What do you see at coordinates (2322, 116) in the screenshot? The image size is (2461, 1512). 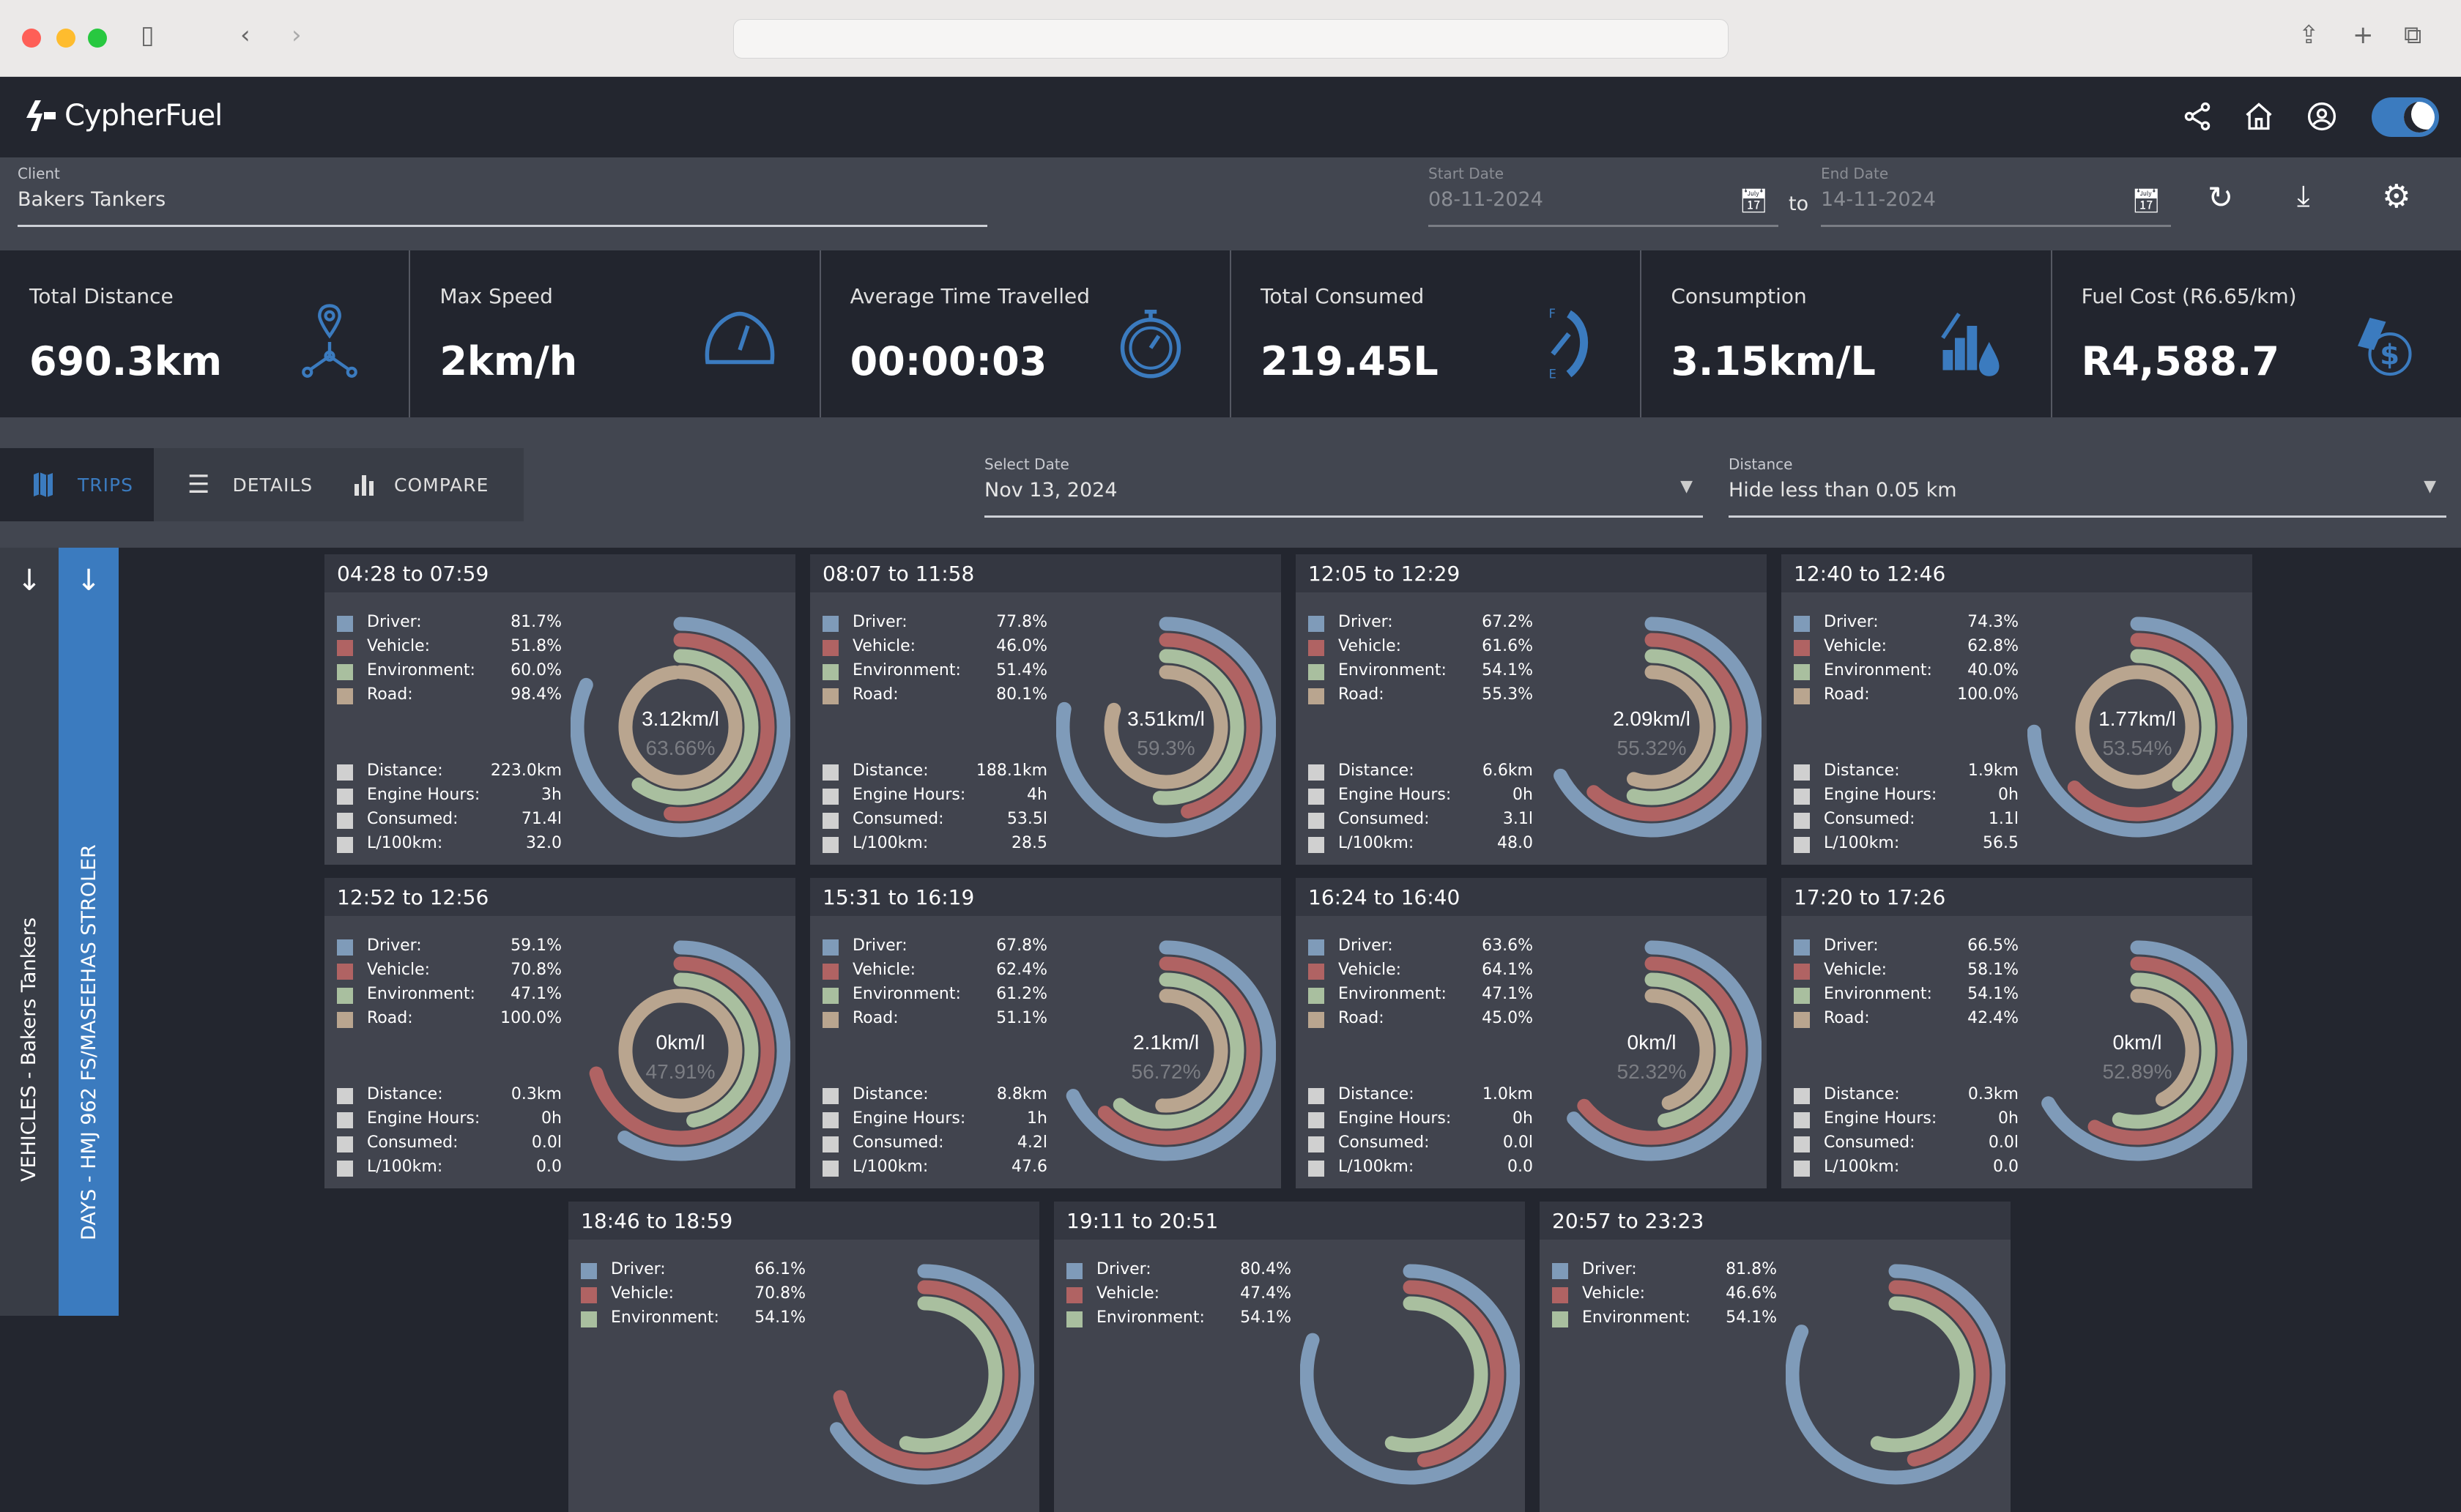 I see `account-icon` at bounding box center [2322, 116].